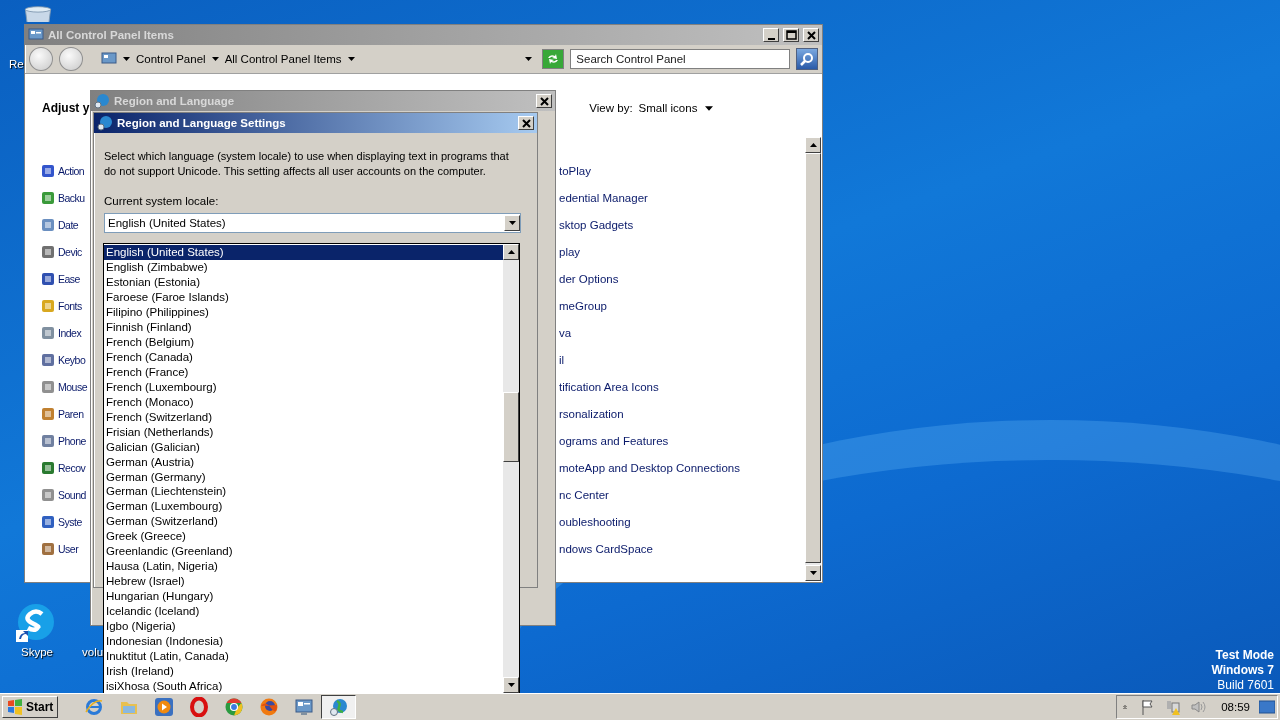  Describe the element at coordinates (303, 671) in the screenshot. I see `list-option: Irish (Ireland)` at that location.